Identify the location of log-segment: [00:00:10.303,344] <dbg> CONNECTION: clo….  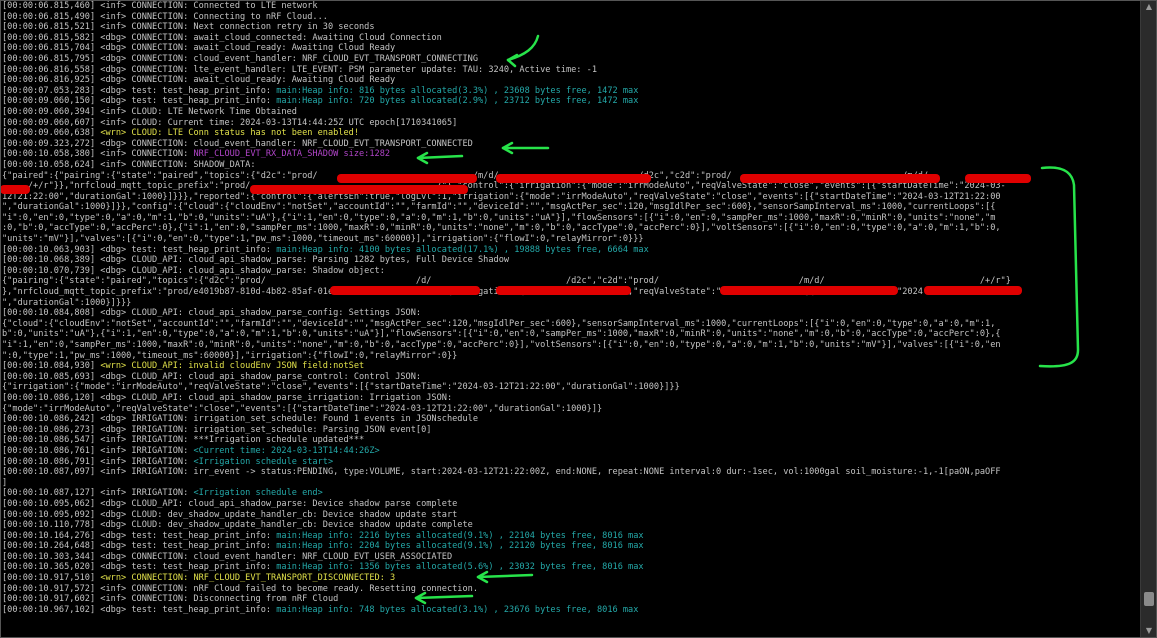
(227, 556).